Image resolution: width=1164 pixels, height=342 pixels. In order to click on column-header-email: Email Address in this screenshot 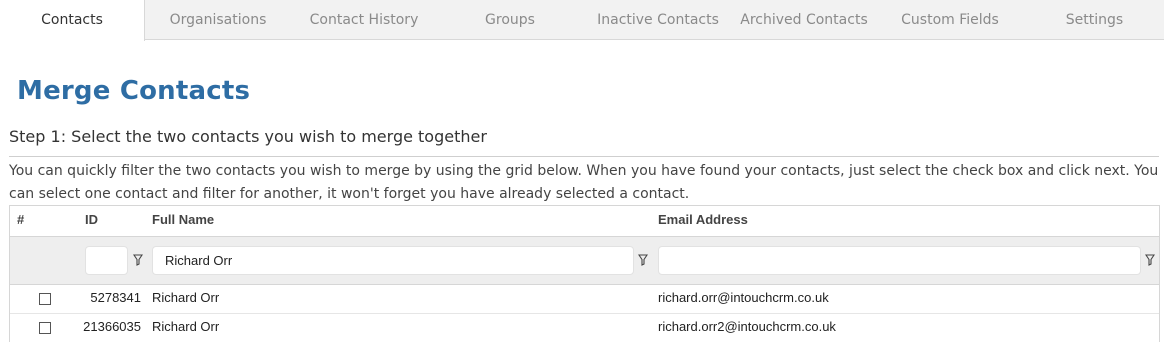, I will do `click(703, 221)`.